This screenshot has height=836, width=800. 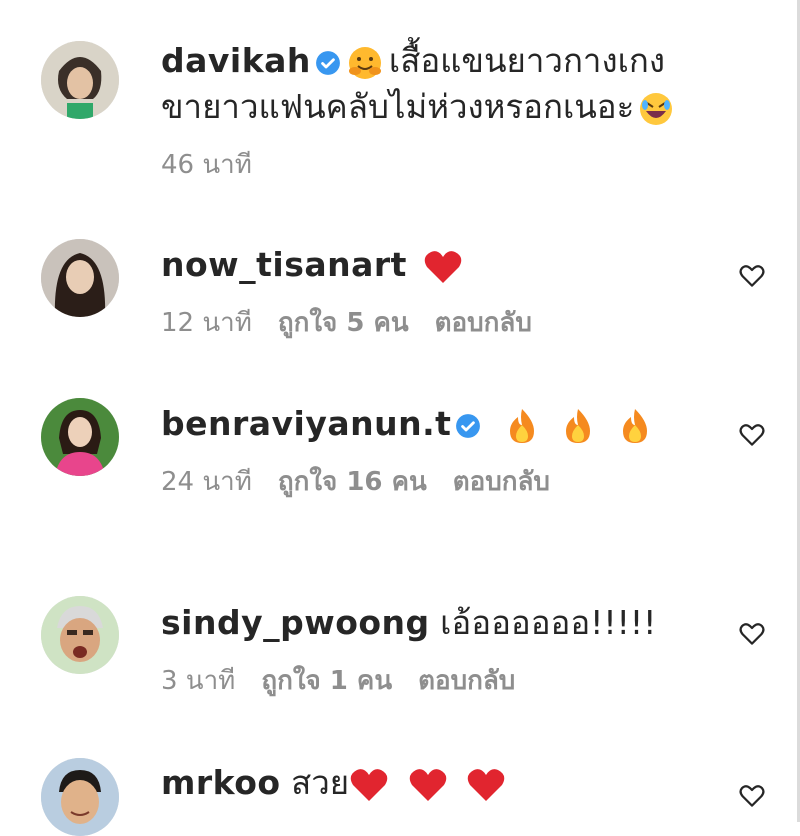 I want to click on comment-time: 12 นาที, so click(x=206, y=323).